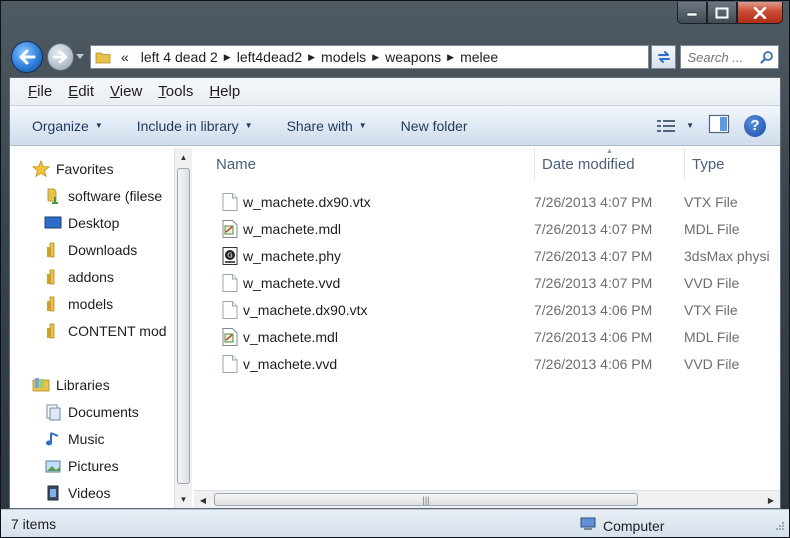 Image resolution: width=790 pixels, height=538 pixels. I want to click on column-header-type: Type, so click(708, 164).